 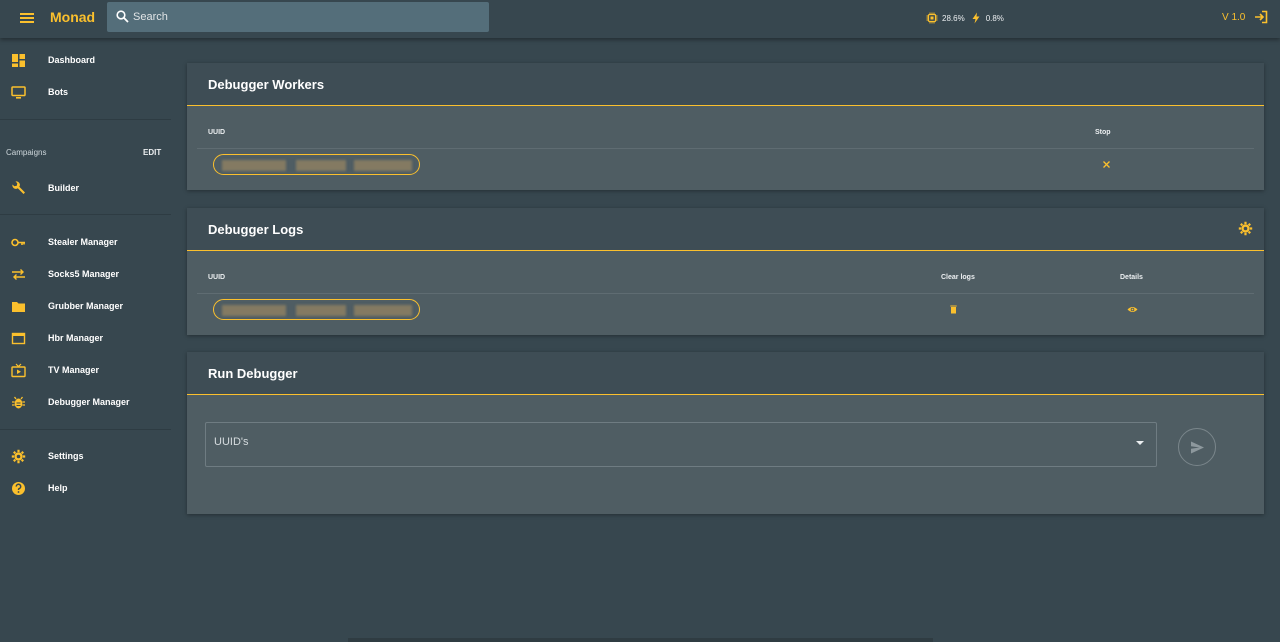 I want to click on sidebar-item-stealer-manager: Stealer Manager, so click(x=85, y=242).